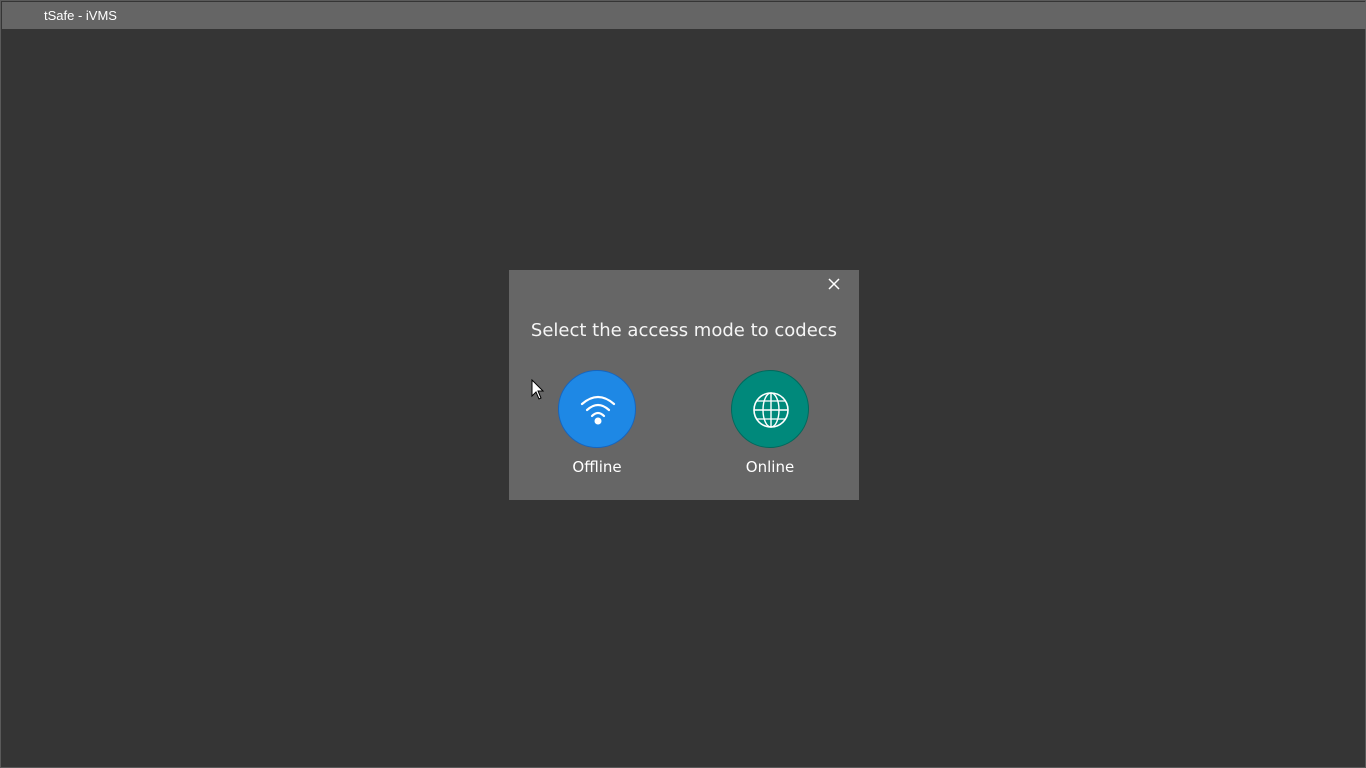 Image resolution: width=1366 pixels, height=768 pixels. Describe the element at coordinates (538, 391) in the screenshot. I see `mouse-cursor-icon` at that location.